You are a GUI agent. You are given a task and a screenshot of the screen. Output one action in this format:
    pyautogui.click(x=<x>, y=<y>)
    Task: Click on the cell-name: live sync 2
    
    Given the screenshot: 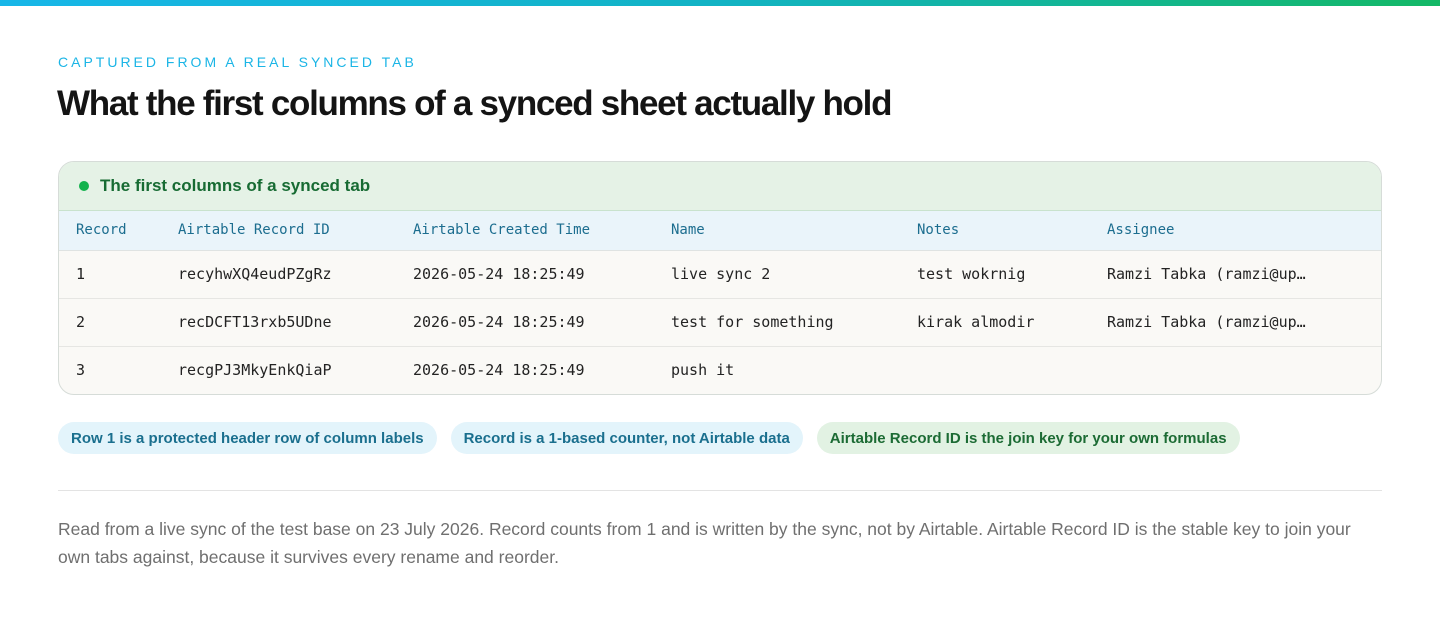 What is the action you would take?
    pyautogui.click(x=721, y=274)
    